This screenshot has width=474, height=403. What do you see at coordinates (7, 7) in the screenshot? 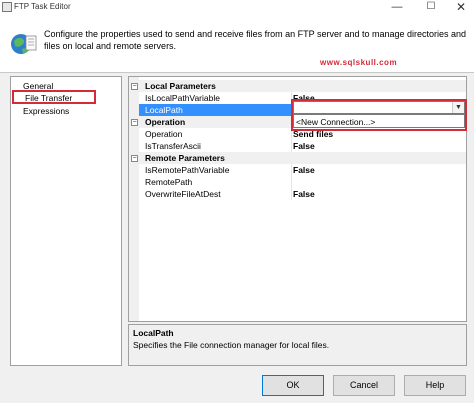
I see `app-icon` at bounding box center [7, 7].